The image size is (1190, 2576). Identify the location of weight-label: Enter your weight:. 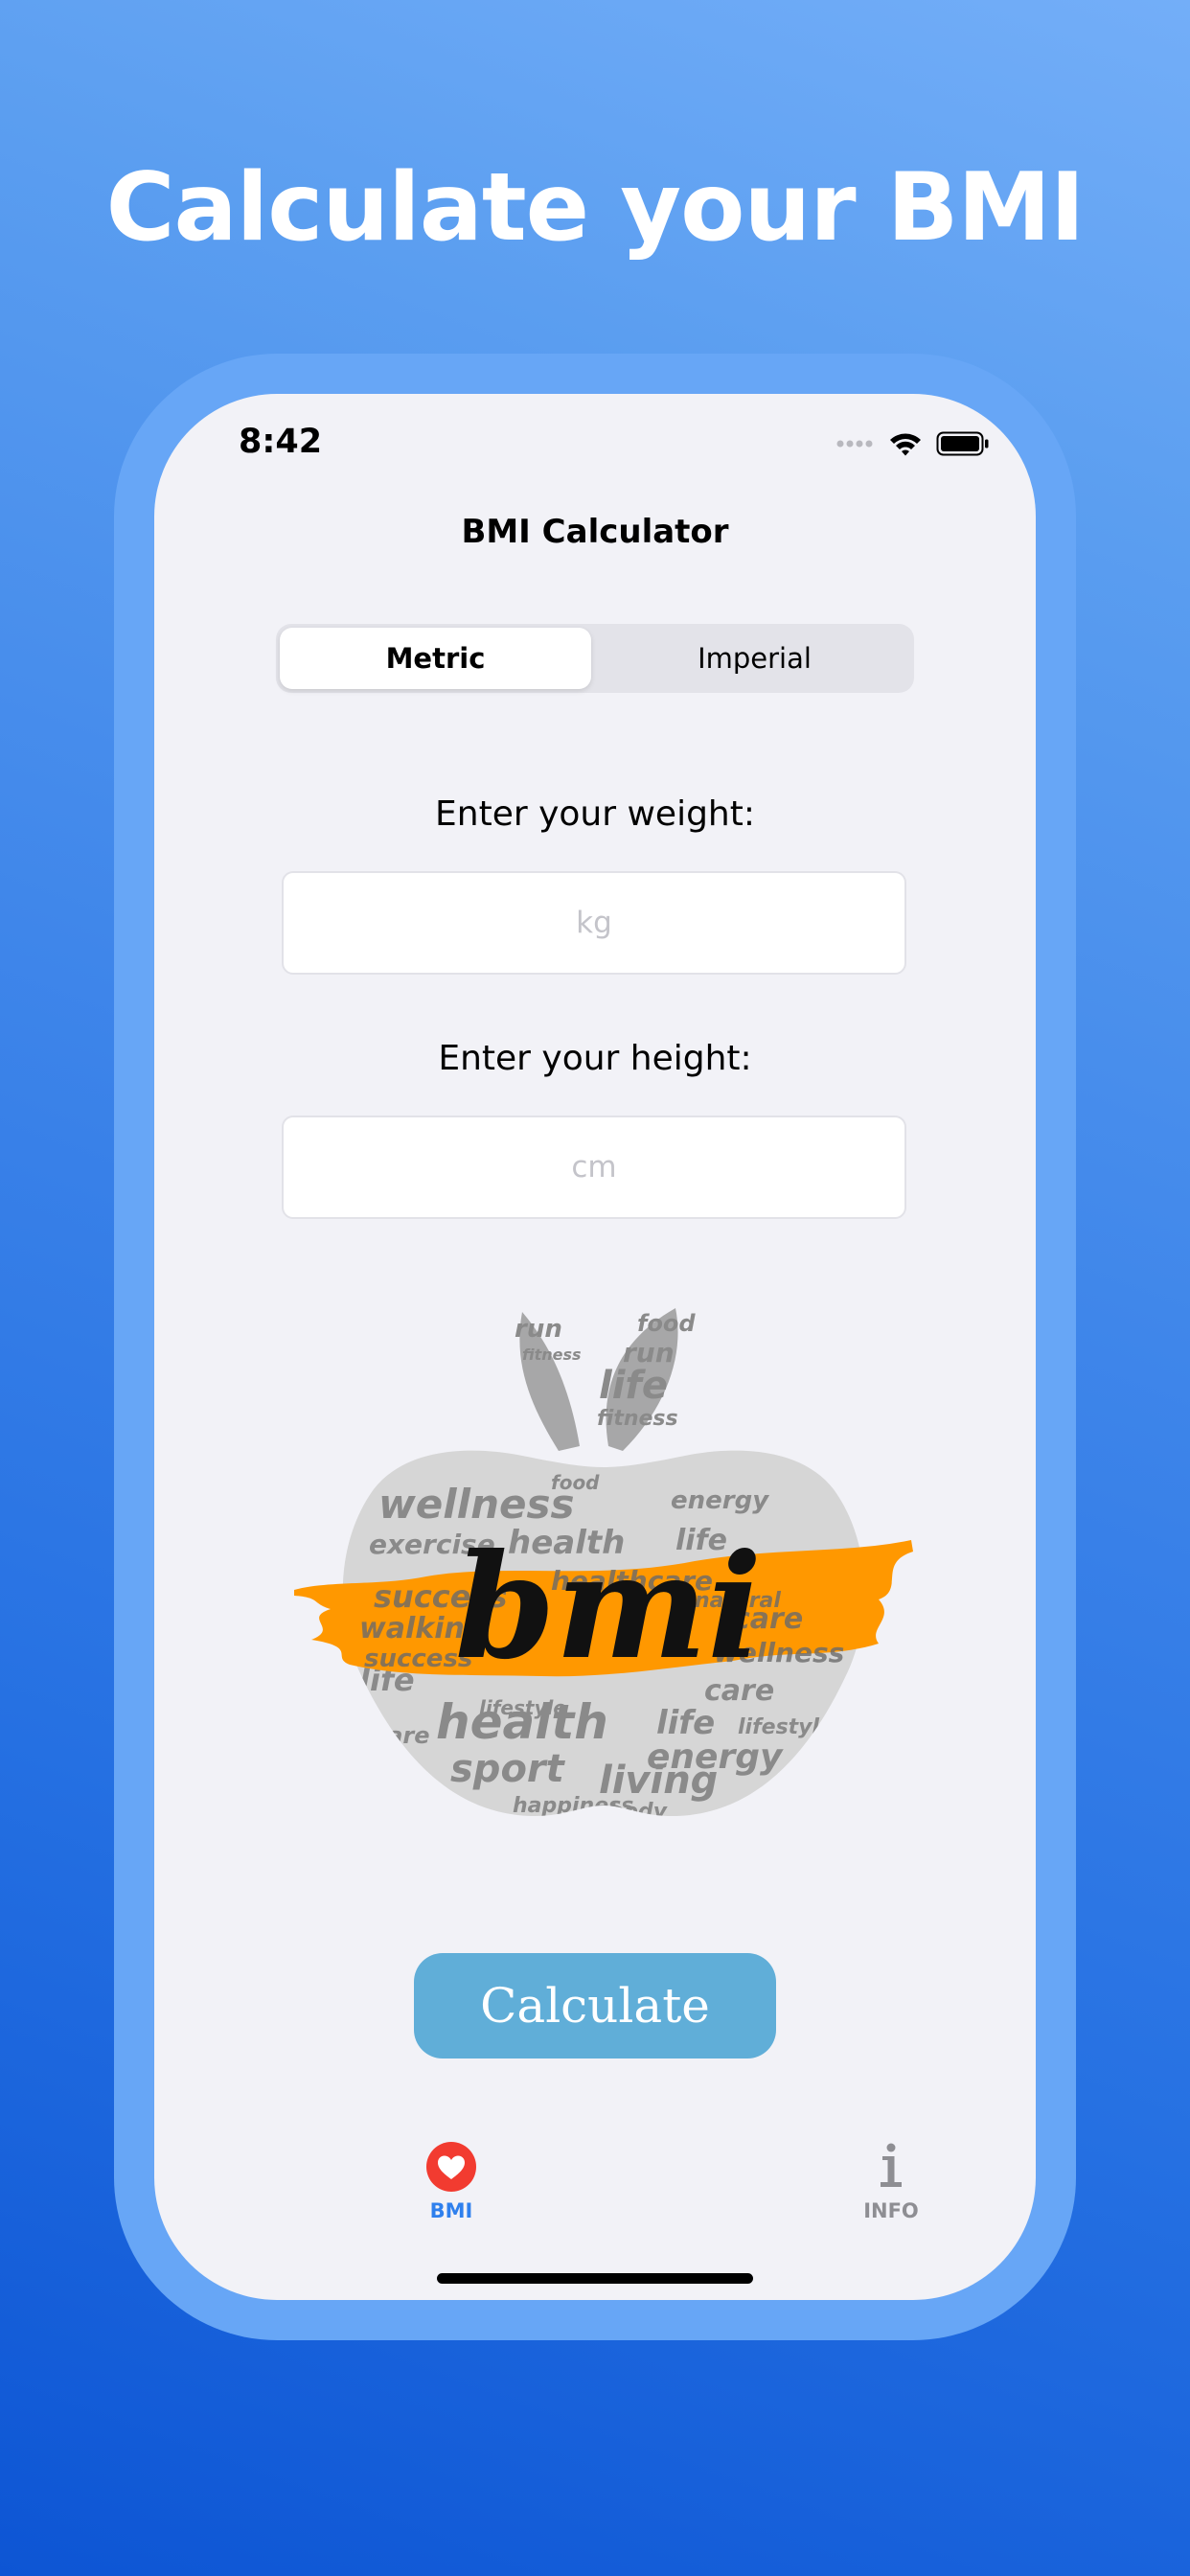
(595, 814).